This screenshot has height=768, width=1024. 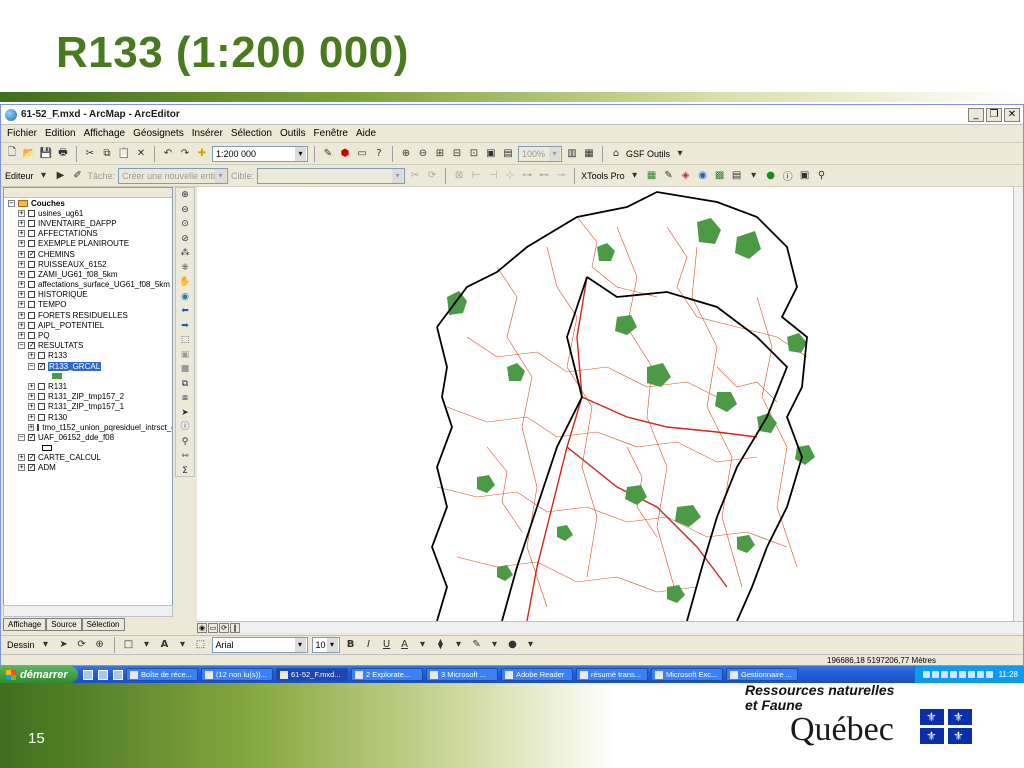 What do you see at coordinates (88, 325) in the screenshot?
I see `toc-layer-row: + AIPL_POTENTIEL` at bounding box center [88, 325].